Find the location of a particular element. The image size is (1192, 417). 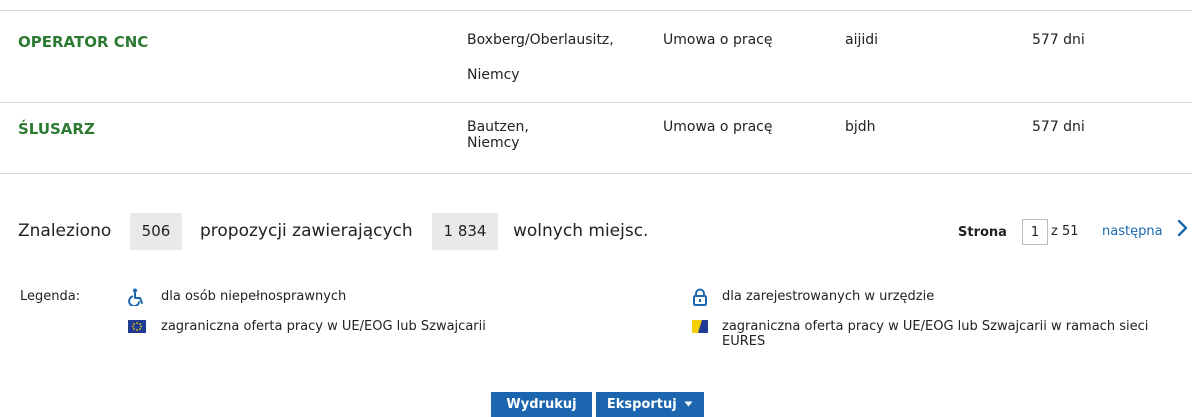

location-line1: Boxberg/Oberlausitz, is located at coordinates (540, 40).